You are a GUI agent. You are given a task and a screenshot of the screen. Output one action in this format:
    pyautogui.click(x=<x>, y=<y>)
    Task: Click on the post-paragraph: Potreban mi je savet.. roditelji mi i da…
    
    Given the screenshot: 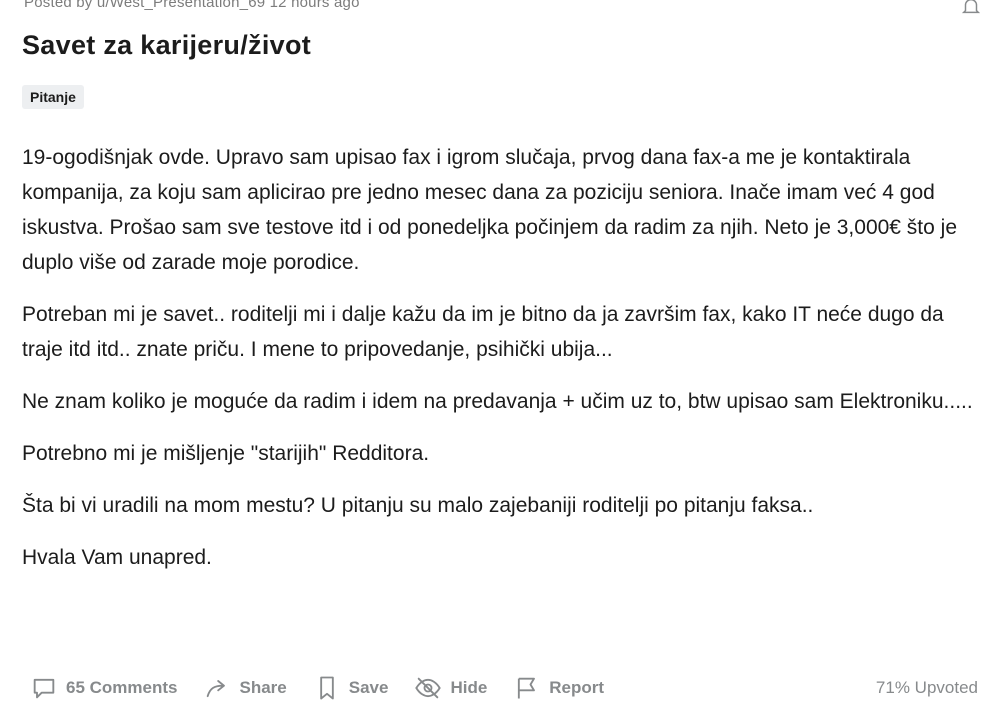 What is the action you would take?
    pyautogui.click(x=483, y=332)
    